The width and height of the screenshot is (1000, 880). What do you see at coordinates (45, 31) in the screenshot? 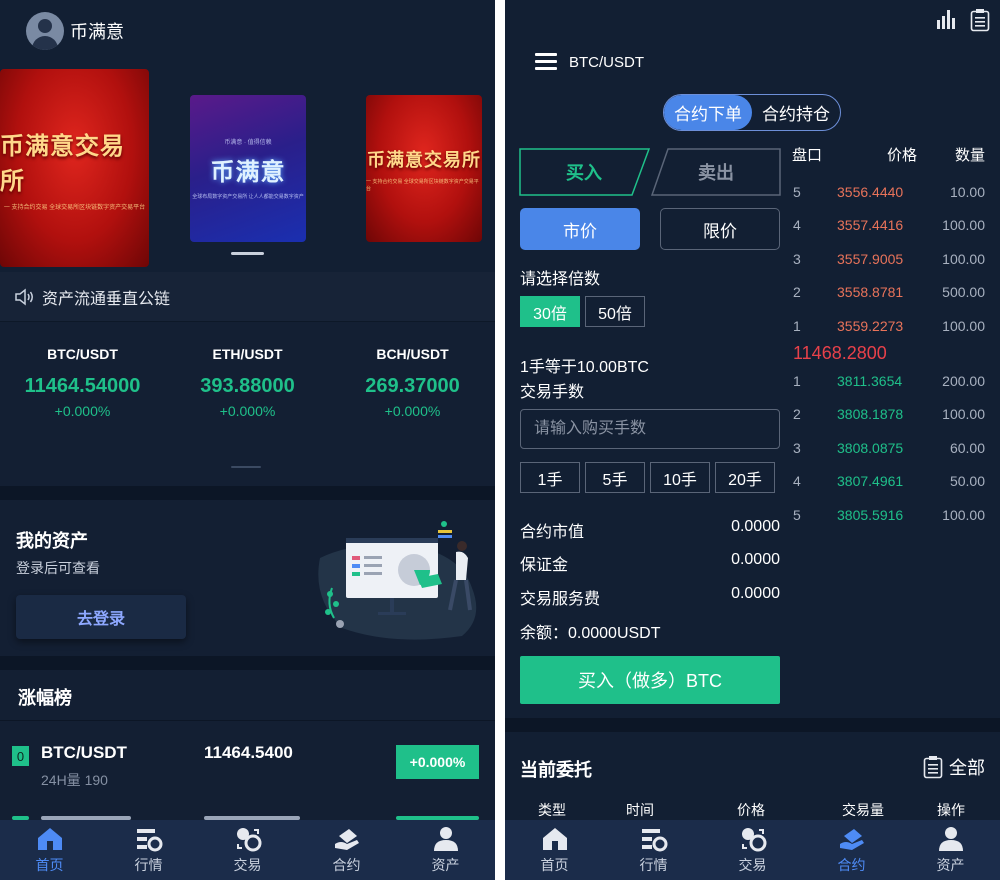
I see `avatar` at bounding box center [45, 31].